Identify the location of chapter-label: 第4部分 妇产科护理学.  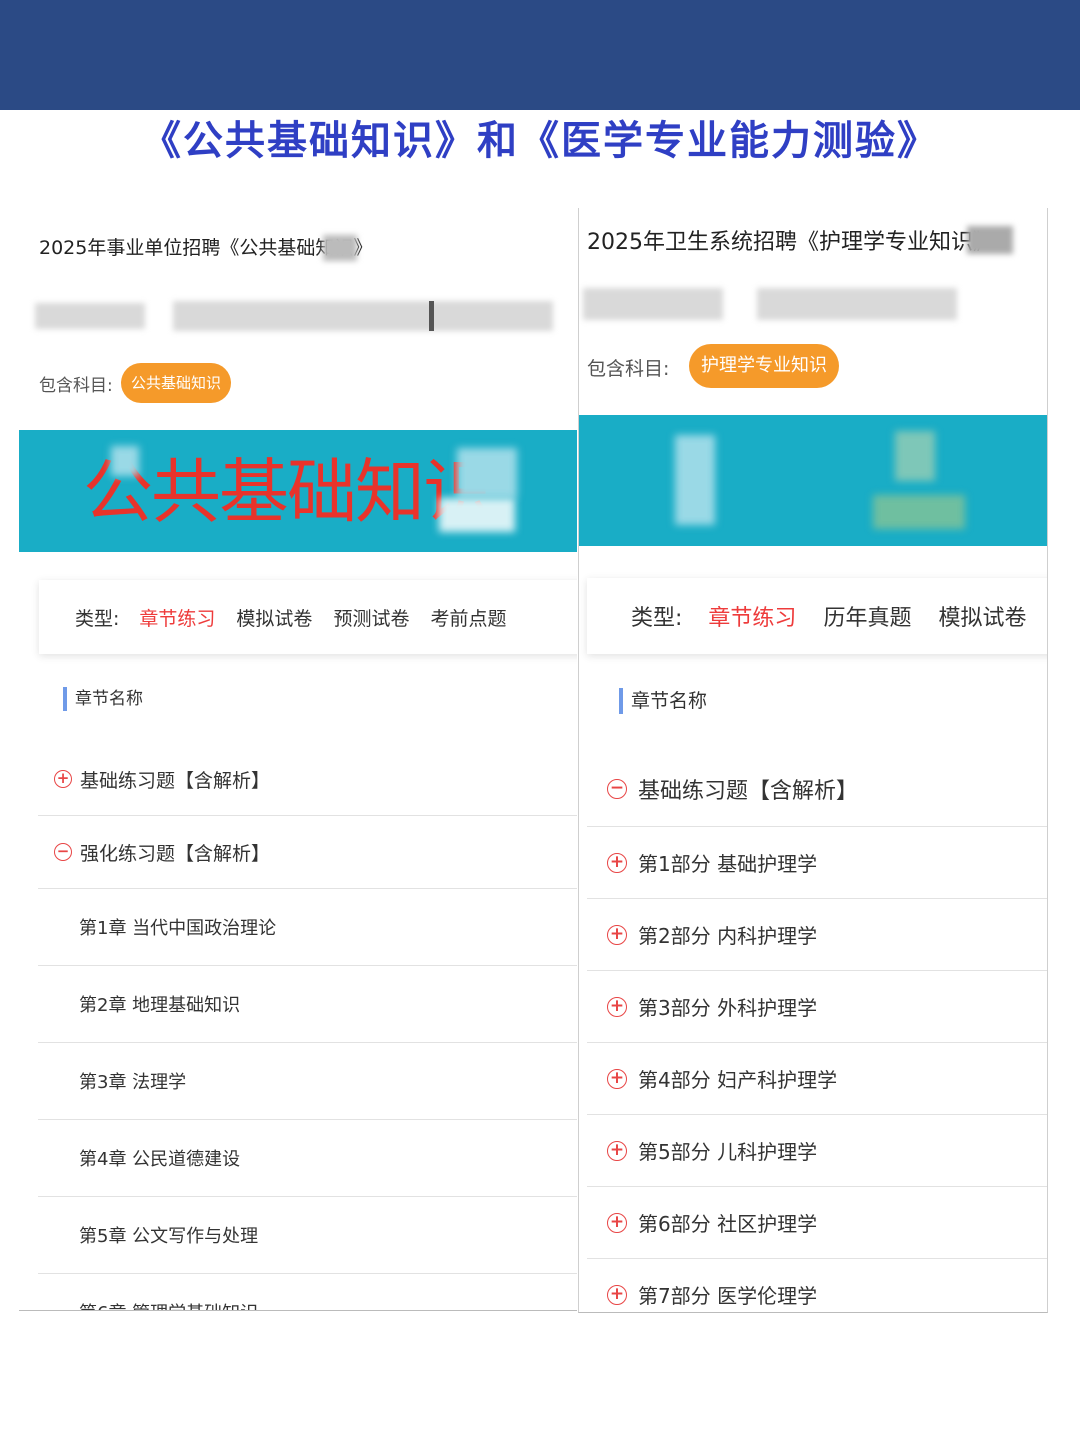
(738, 1080).